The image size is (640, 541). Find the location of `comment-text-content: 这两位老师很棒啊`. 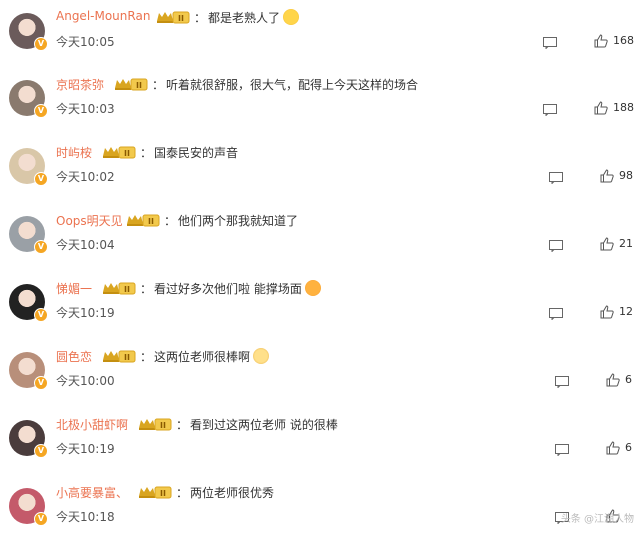

comment-text-content: 这两位老师很棒啊 is located at coordinates (202, 357).